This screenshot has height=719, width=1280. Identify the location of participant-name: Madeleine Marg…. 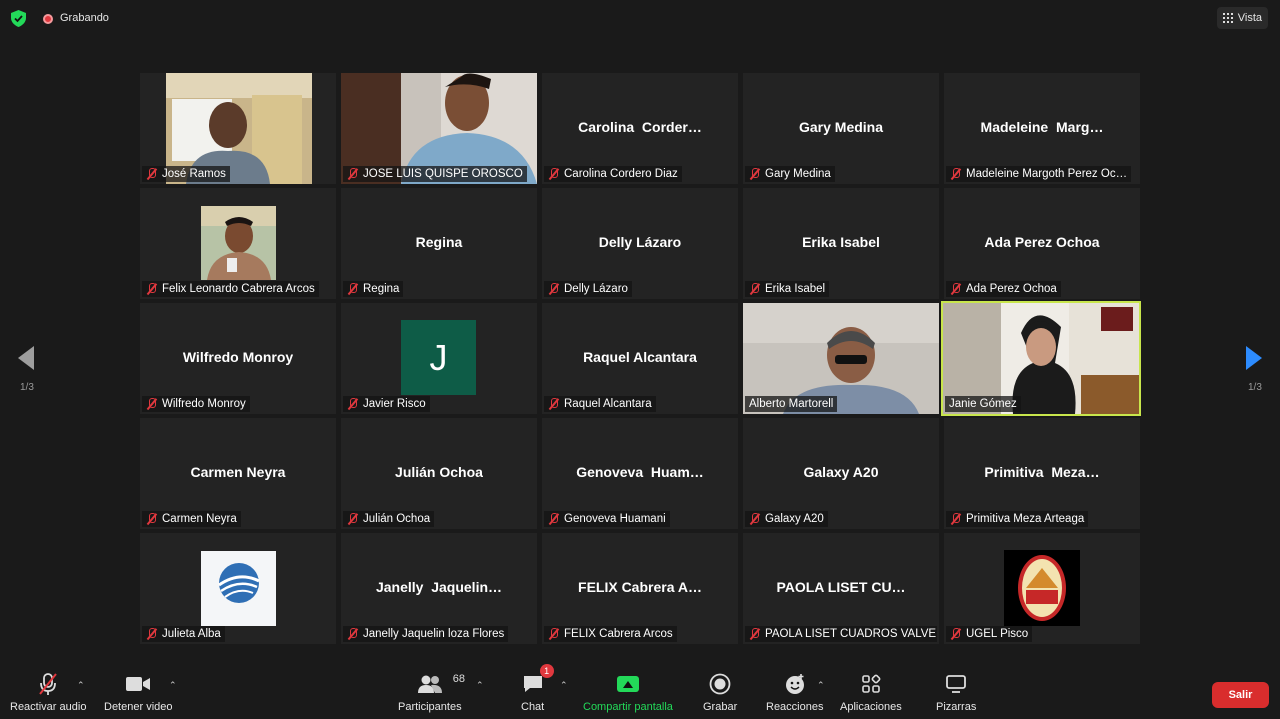
(1042, 127).